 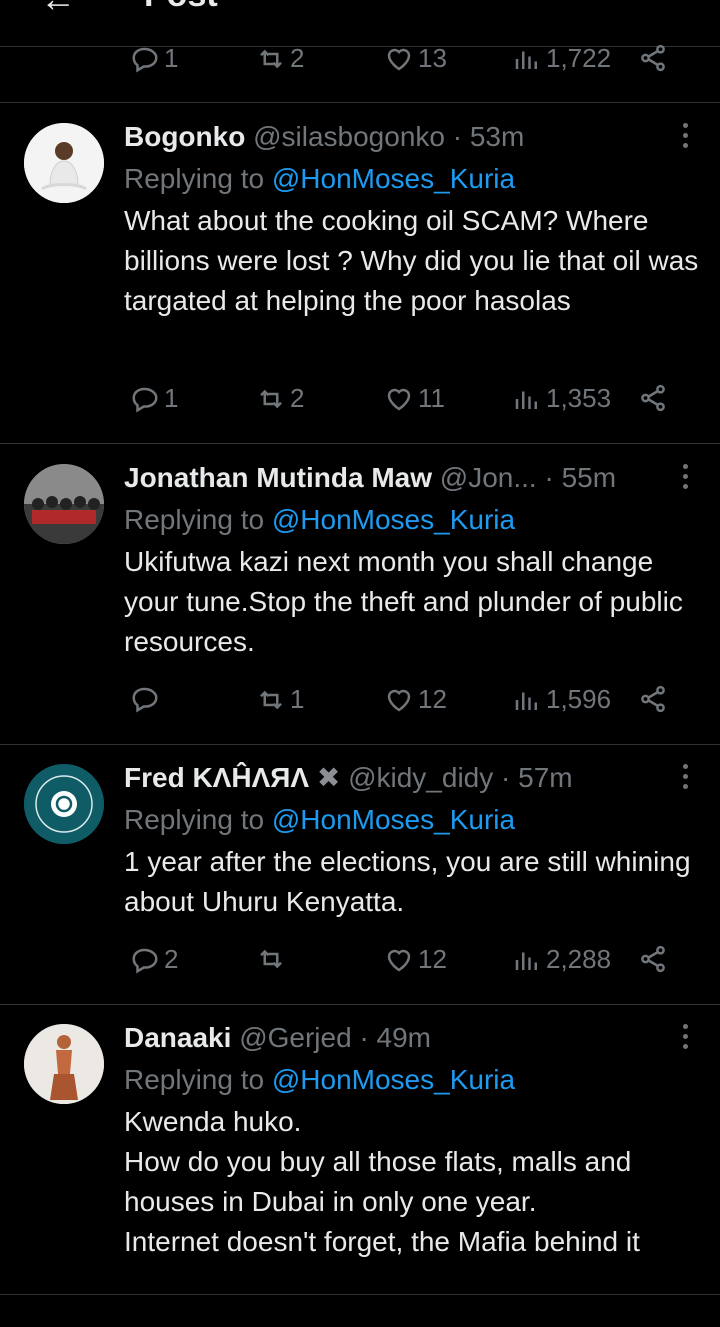 I want to click on reply-button: 2, so click(x=154, y=959).